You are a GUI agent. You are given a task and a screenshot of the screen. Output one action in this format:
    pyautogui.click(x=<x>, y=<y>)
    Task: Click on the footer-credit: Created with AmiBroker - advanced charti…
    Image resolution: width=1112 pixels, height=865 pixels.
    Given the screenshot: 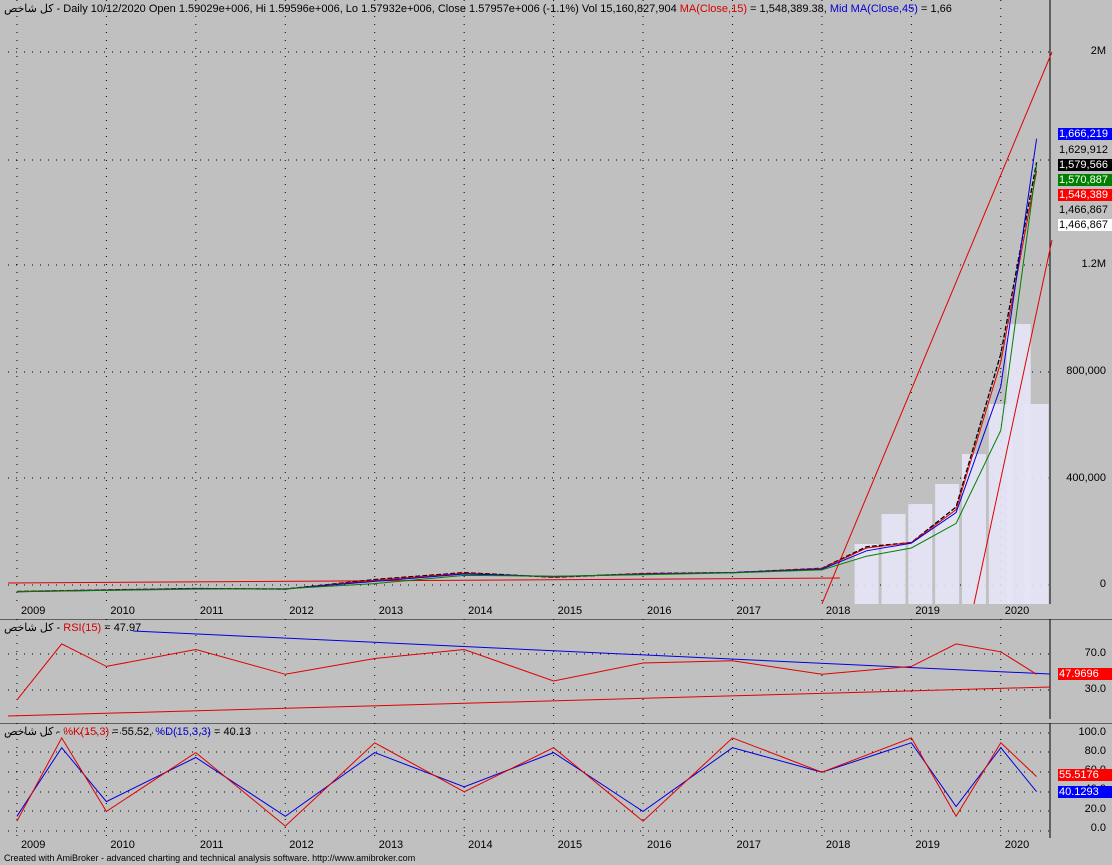 What is the action you would take?
    pyautogui.click(x=210, y=858)
    